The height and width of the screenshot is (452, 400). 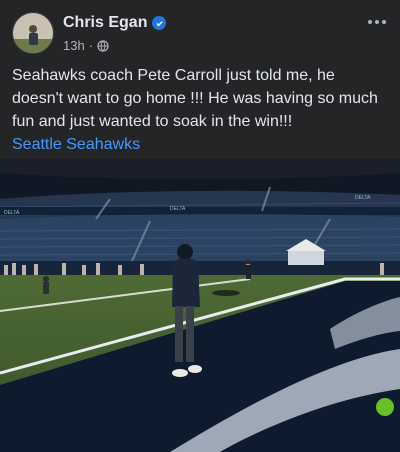 I want to click on author-name: Chris Egan, so click(x=115, y=23).